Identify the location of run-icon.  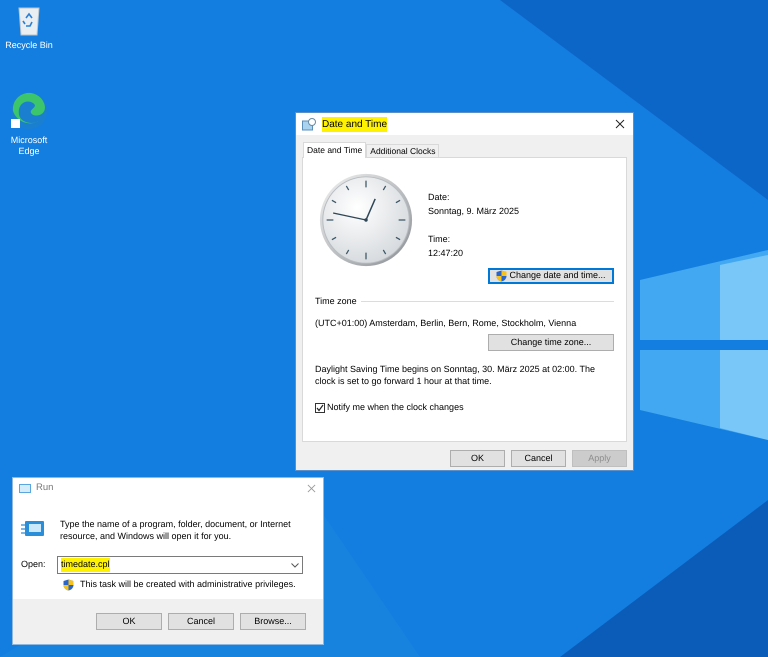
(25, 488).